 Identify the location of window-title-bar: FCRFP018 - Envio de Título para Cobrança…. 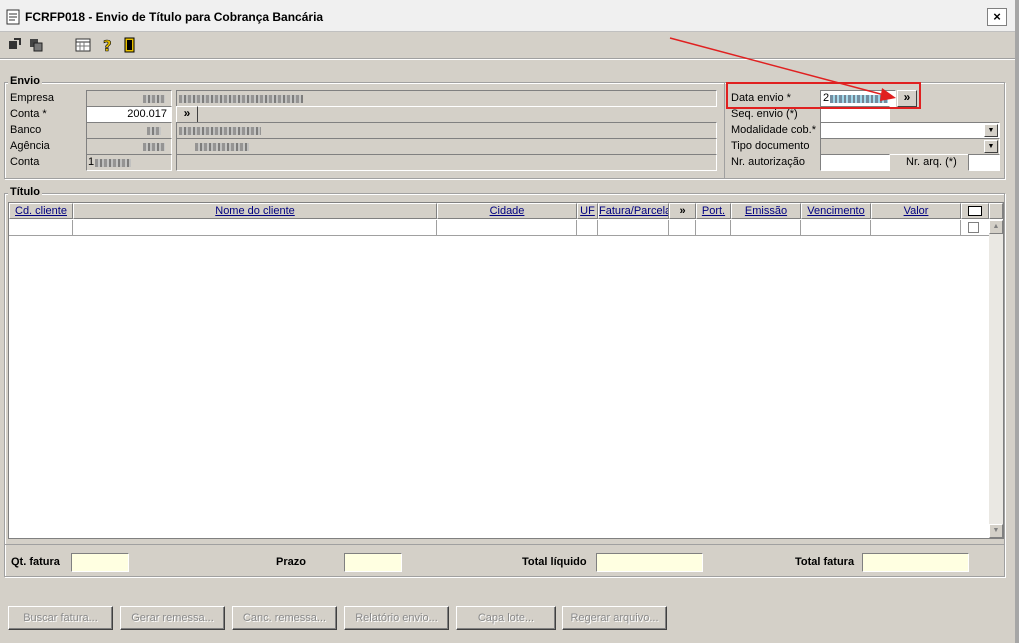
(507, 16).